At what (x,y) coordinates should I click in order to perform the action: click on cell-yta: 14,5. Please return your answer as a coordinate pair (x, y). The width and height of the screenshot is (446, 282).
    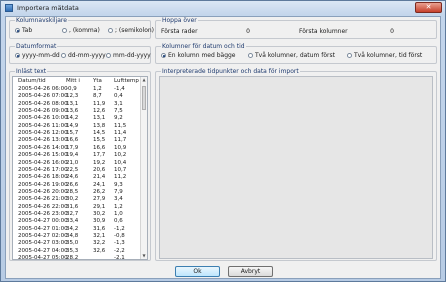
    Looking at the image, I should click on (99, 133).